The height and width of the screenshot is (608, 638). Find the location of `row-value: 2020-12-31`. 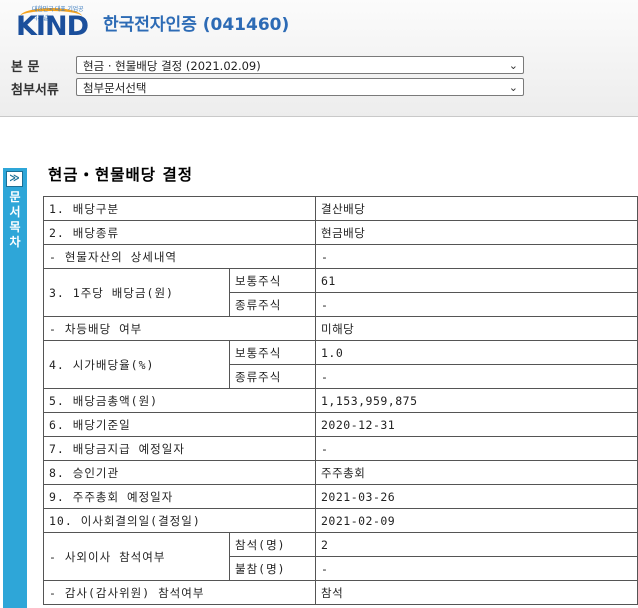

row-value: 2020-12-31 is located at coordinates (476, 424).